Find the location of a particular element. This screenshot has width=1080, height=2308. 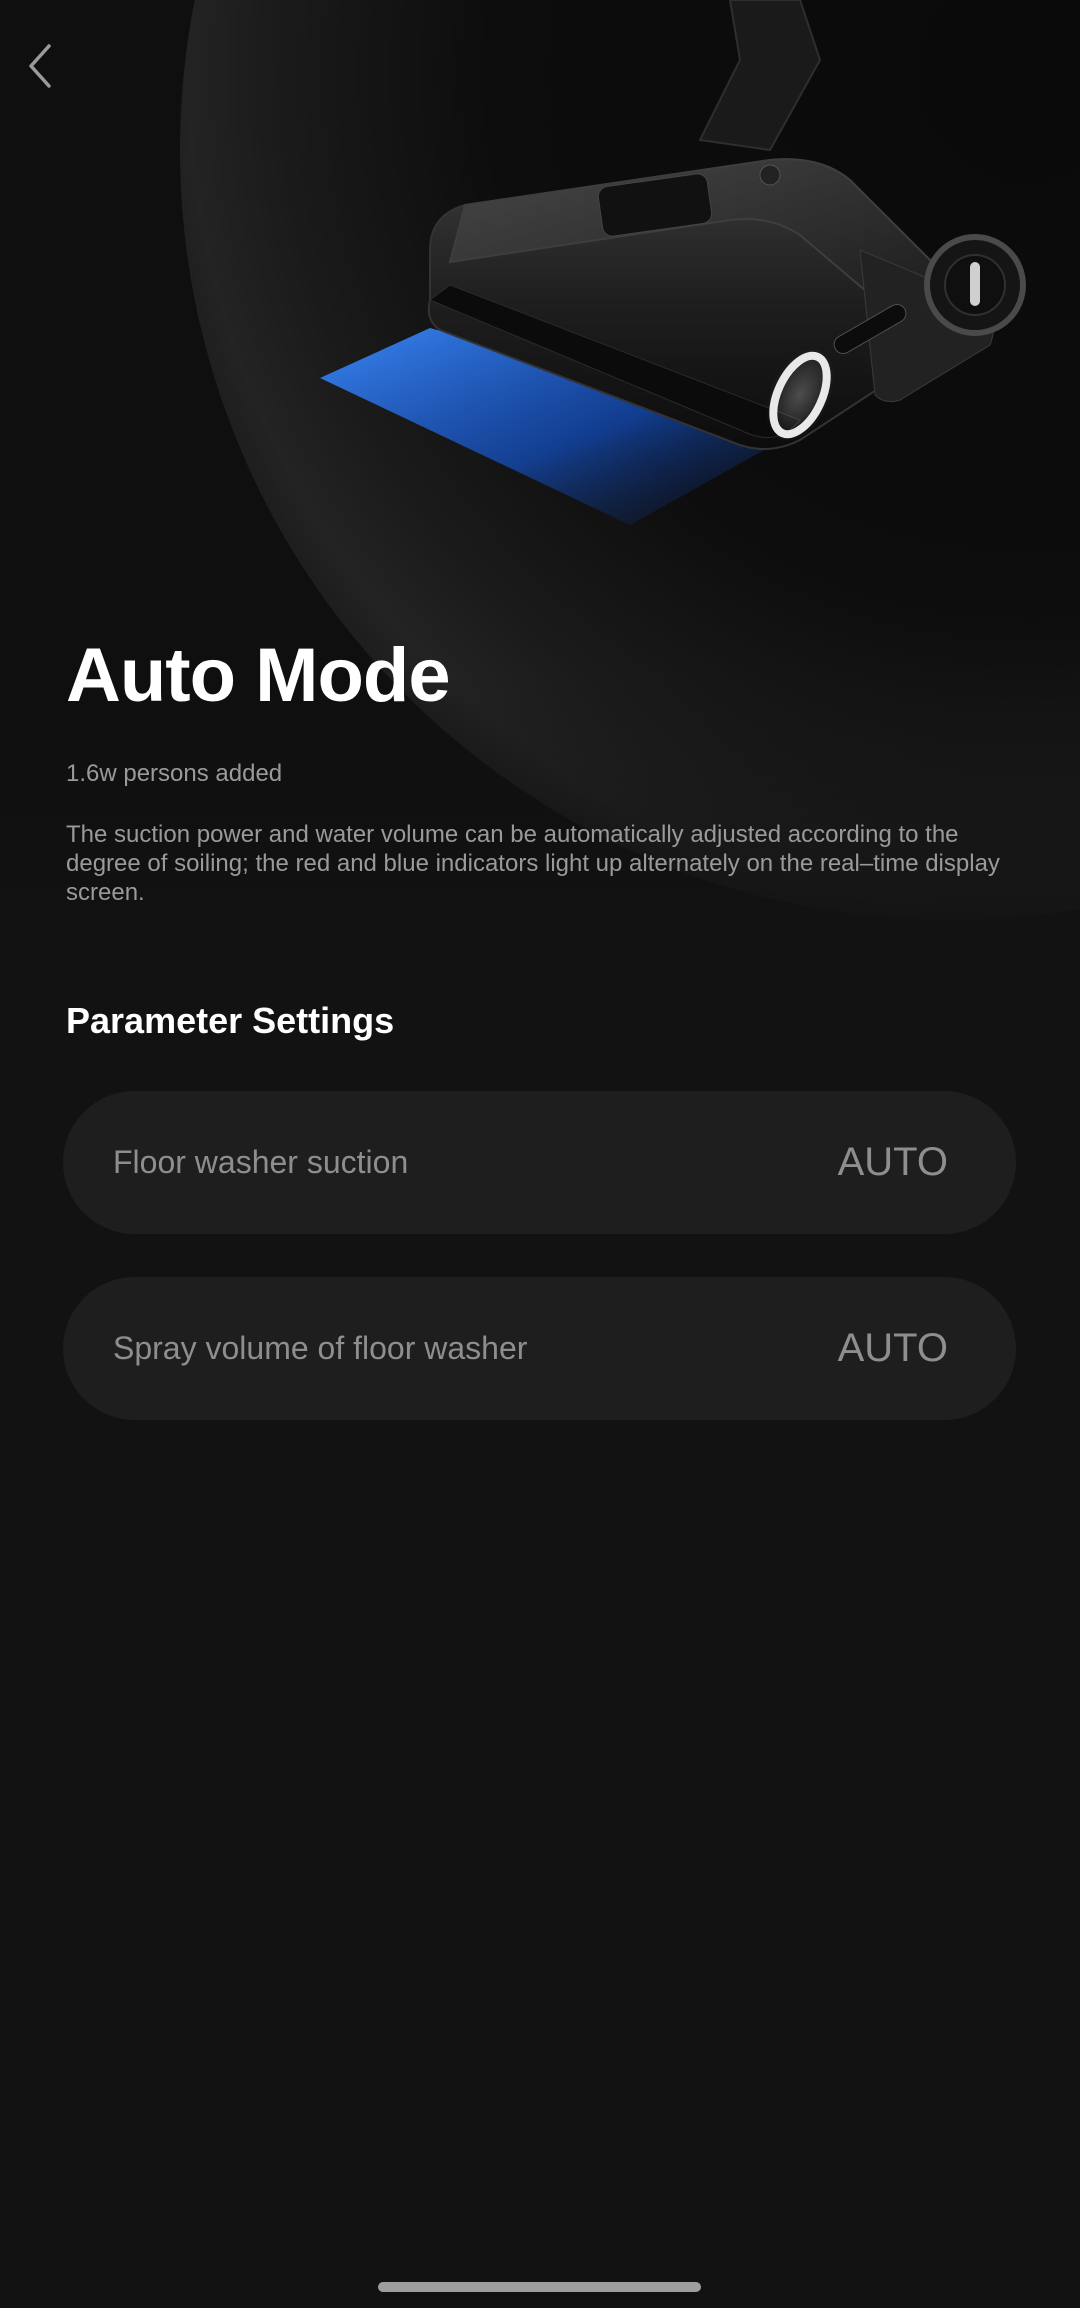

page-title: Auto Mode is located at coordinates (258, 675).